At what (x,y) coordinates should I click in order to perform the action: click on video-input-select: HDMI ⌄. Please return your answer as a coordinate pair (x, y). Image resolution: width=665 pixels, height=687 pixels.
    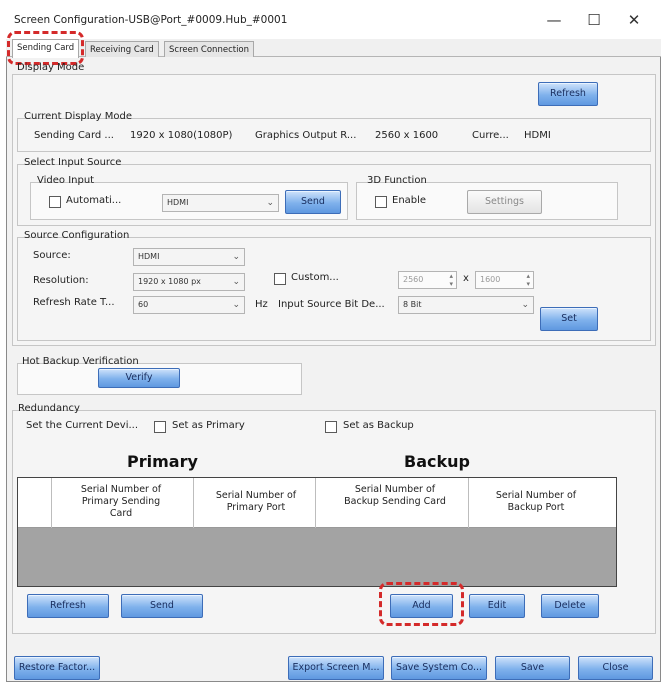
    Looking at the image, I should click on (220, 203).